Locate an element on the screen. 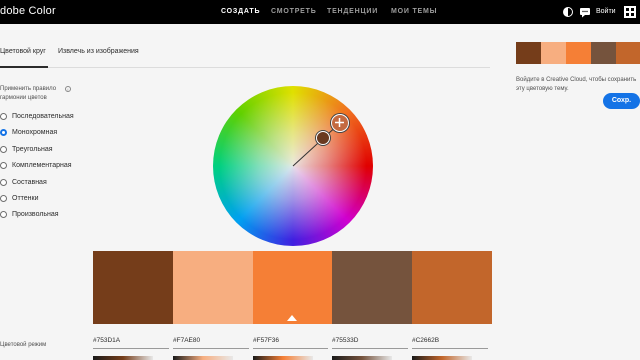 This screenshot has width=640, height=360. rule-option-complementary: Комплементарная is located at coordinates (36, 165).